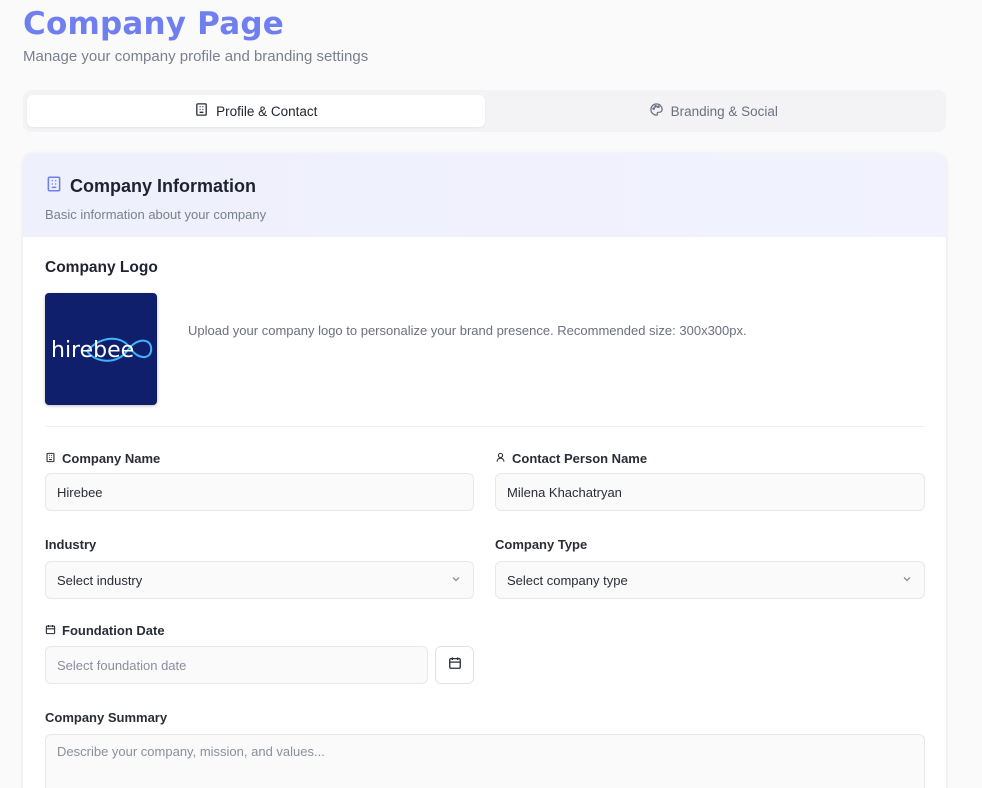 Image resolution: width=982 pixels, height=788 pixels. What do you see at coordinates (236, 665) in the screenshot?
I see `foundation-date-input: Select foundation date` at bounding box center [236, 665].